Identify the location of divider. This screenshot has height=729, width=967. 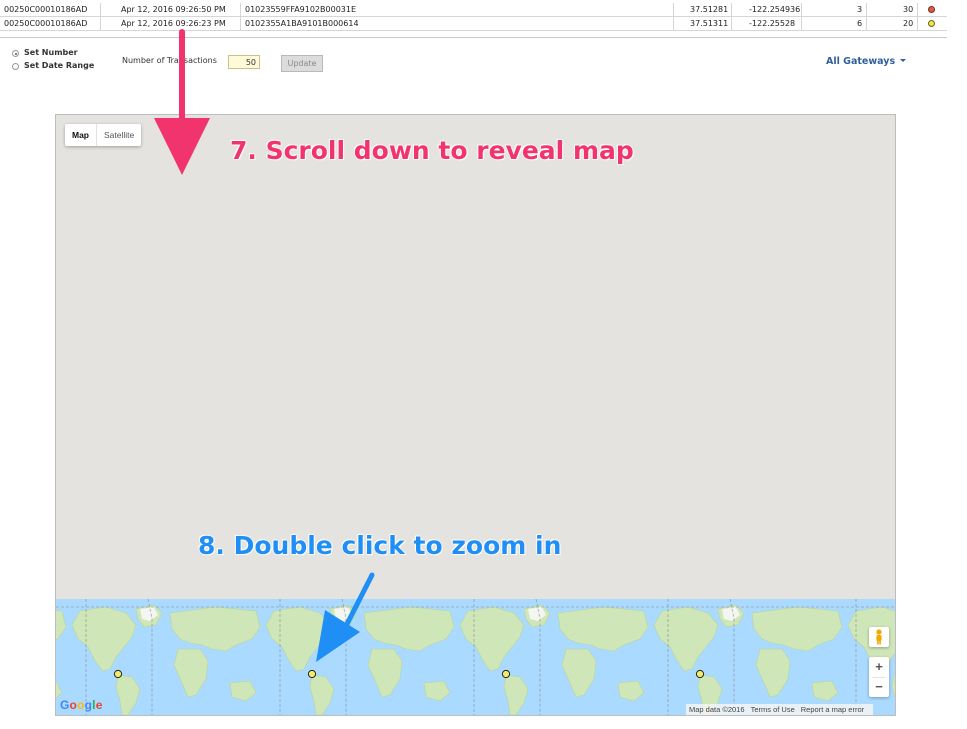
(473, 37).